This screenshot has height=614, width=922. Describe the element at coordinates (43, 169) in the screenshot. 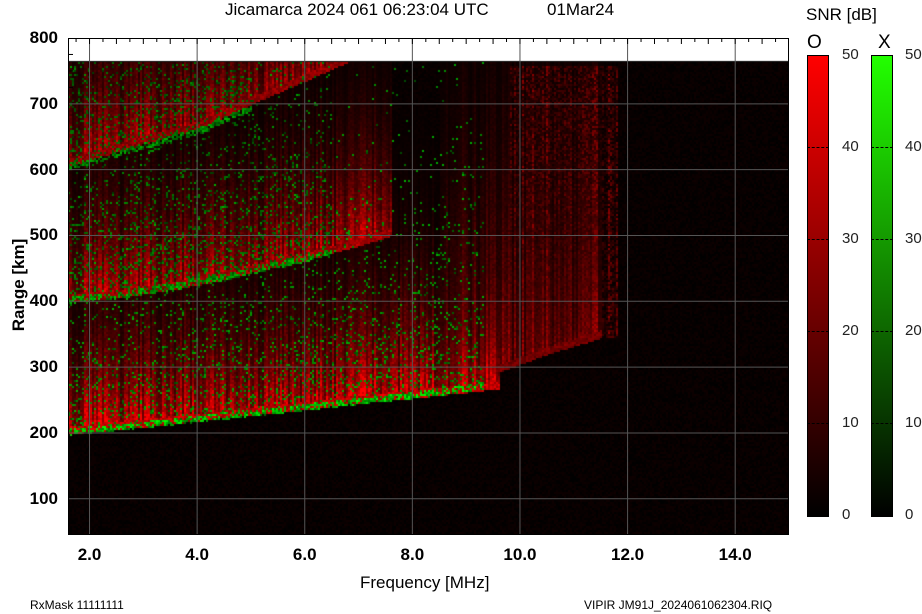

I see `y-tick-label: 600` at that location.